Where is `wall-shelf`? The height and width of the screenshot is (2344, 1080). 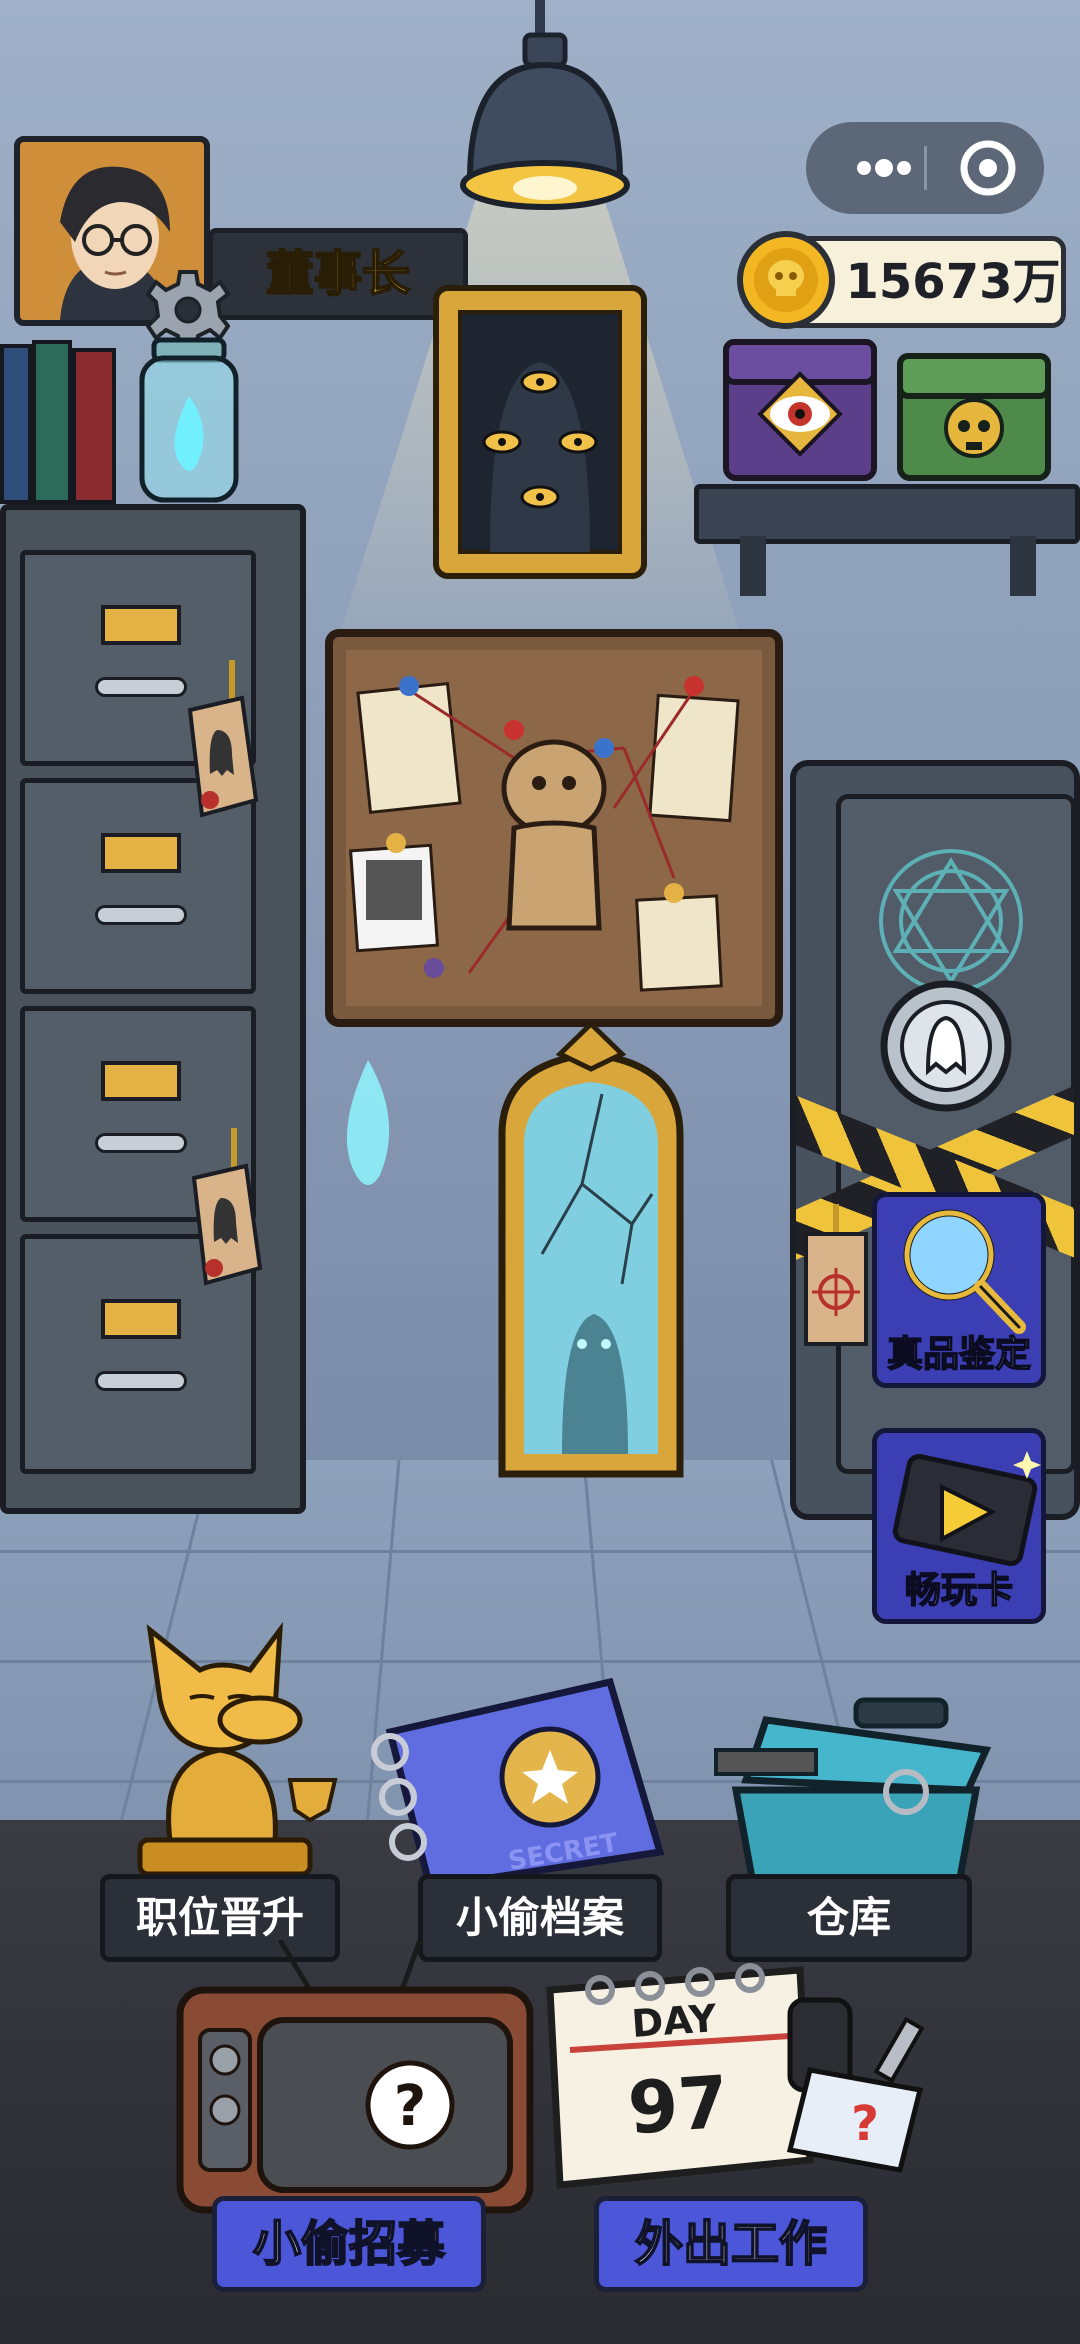
wall-shelf is located at coordinates (887, 514).